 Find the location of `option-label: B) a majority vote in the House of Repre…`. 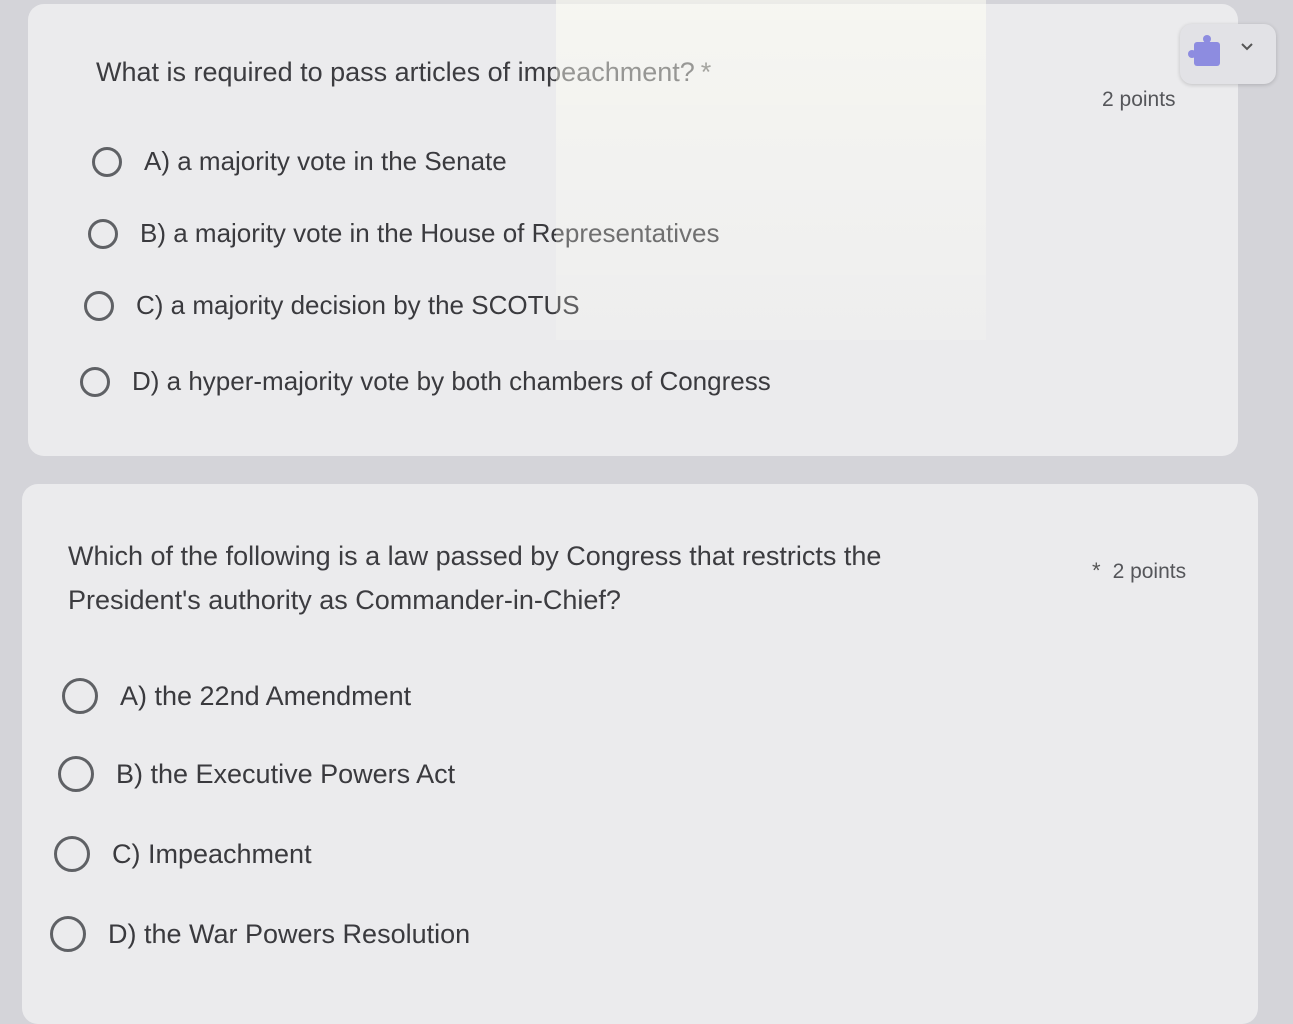

option-label: B) a majority vote in the House of Repre… is located at coordinates (430, 233).